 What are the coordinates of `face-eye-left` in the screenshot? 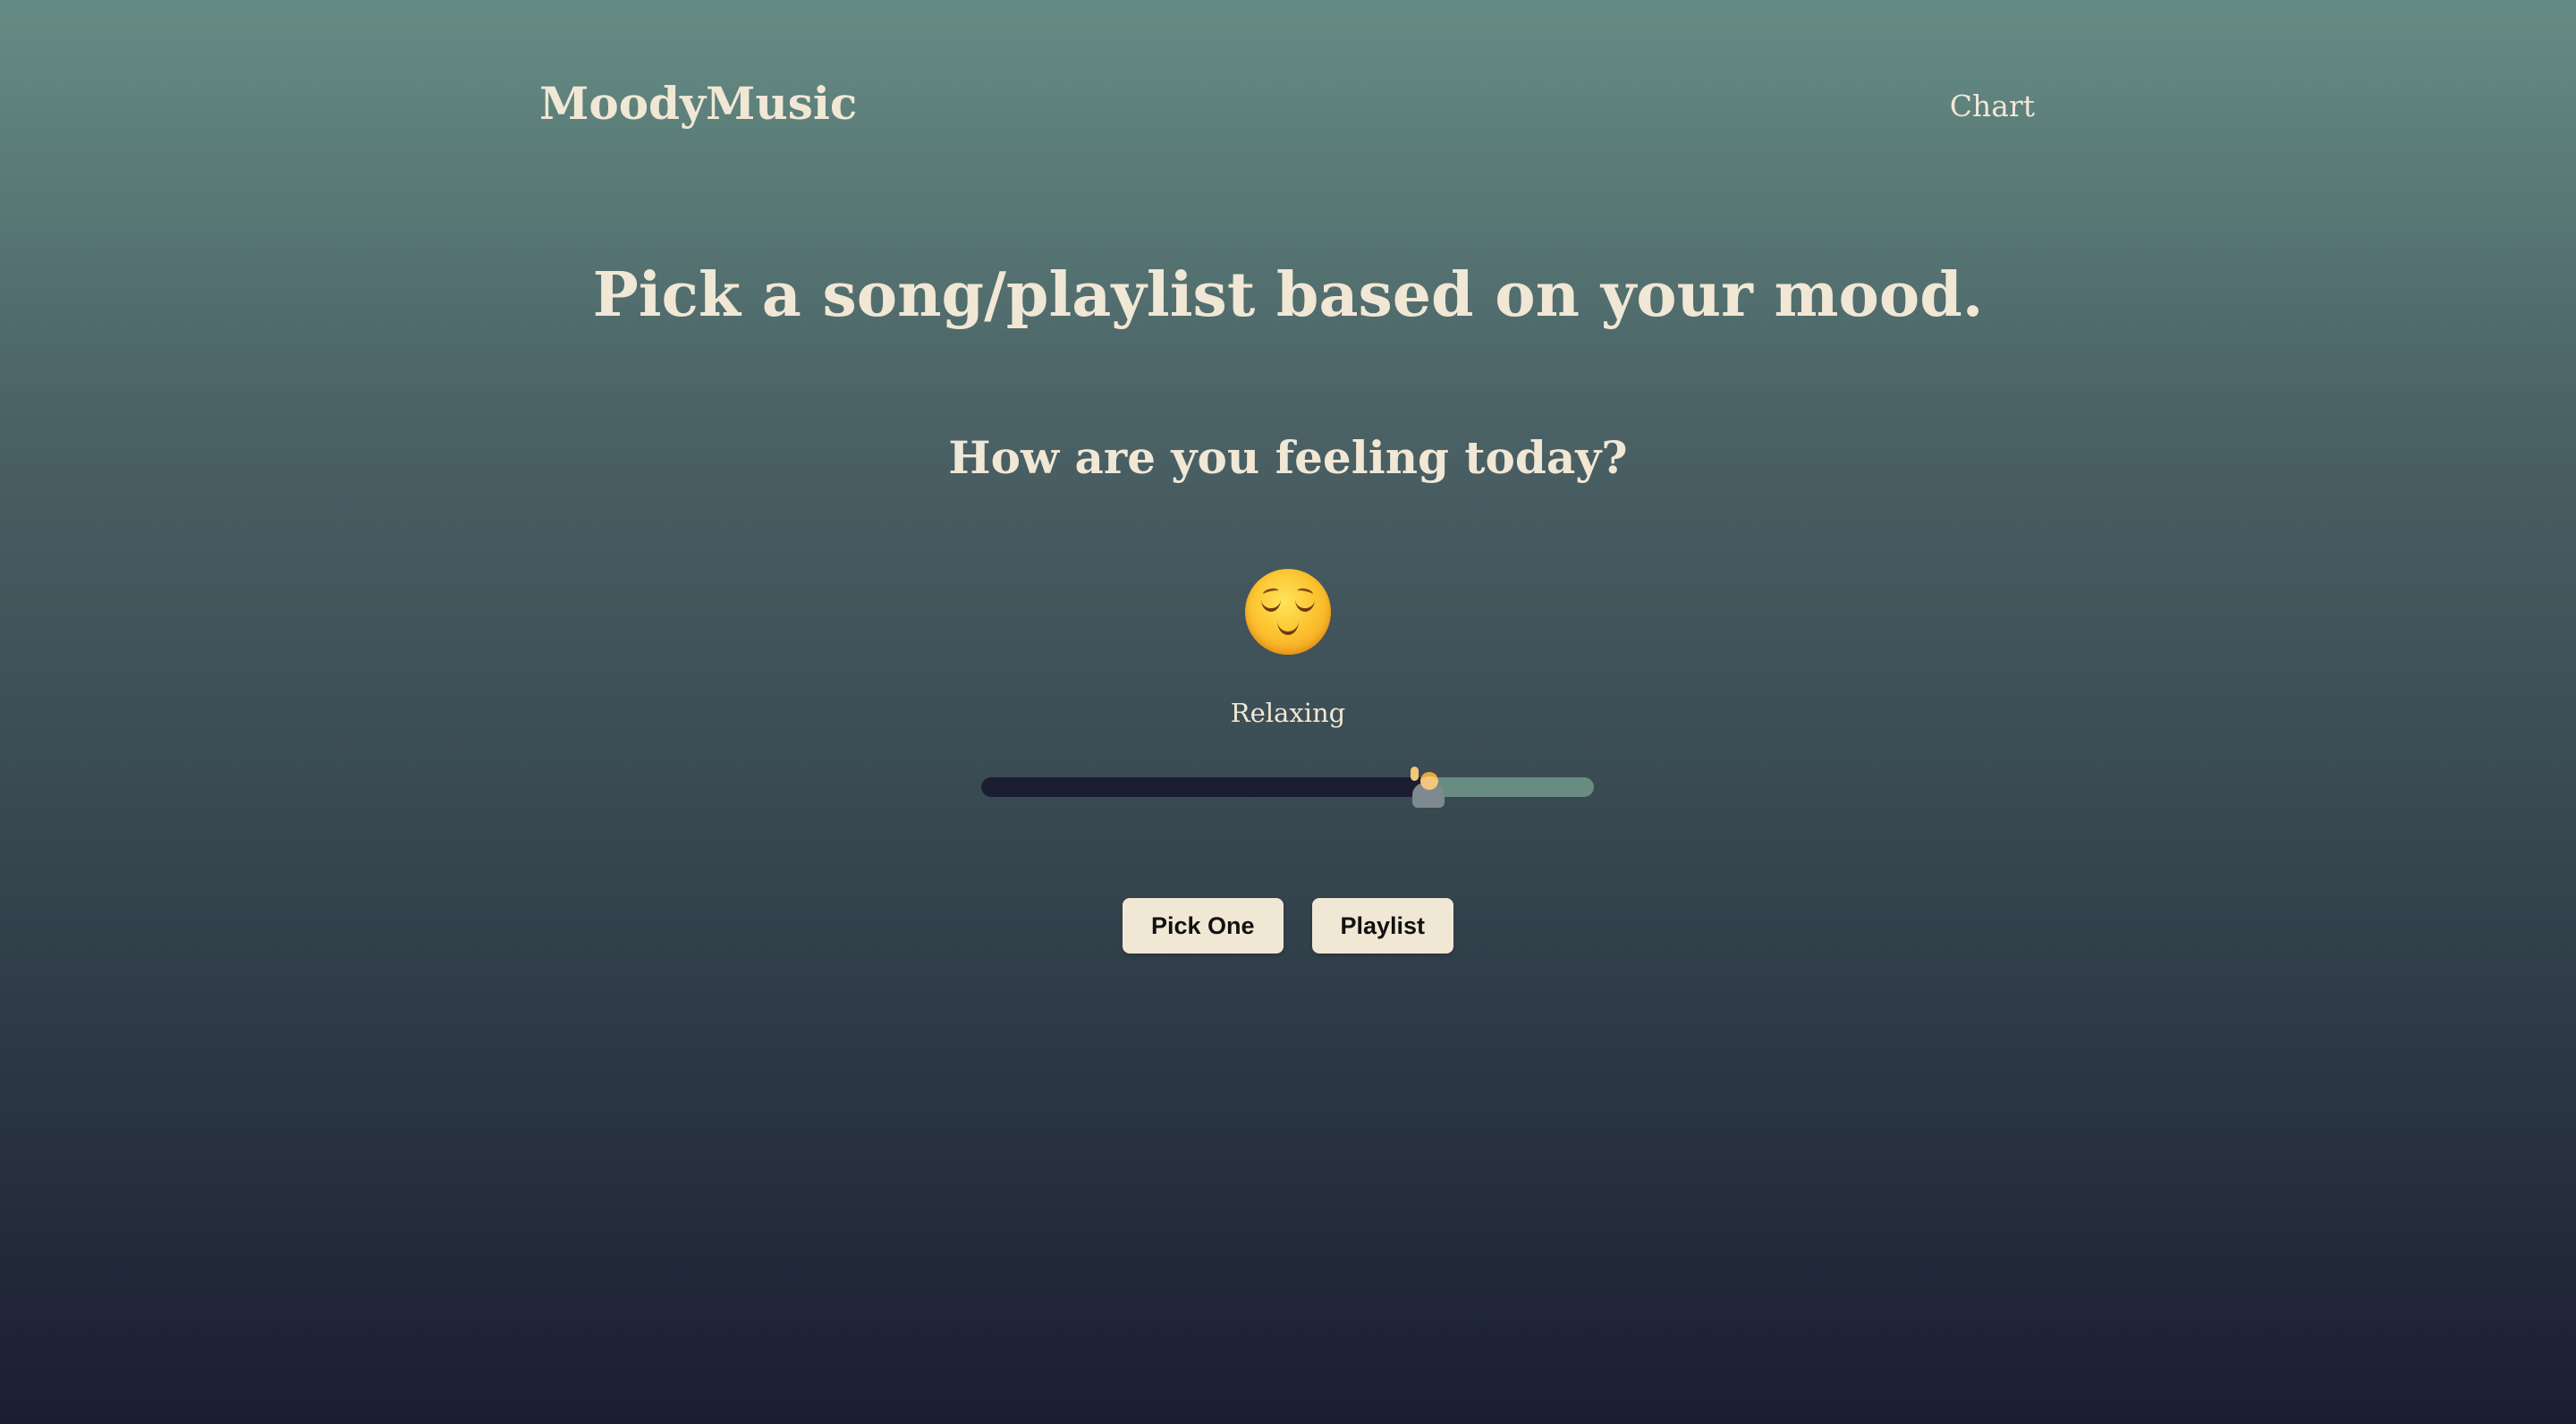 It's located at (1271, 605).